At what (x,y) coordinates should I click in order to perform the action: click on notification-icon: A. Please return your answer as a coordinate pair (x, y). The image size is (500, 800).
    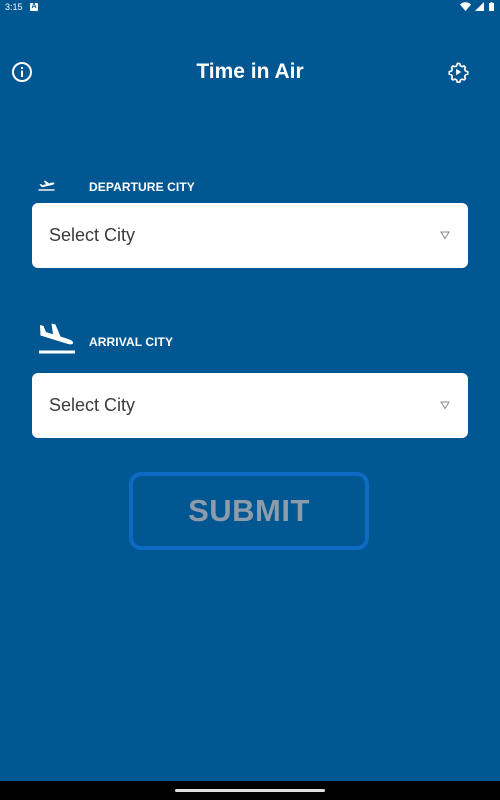
    Looking at the image, I should click on (34, 7).